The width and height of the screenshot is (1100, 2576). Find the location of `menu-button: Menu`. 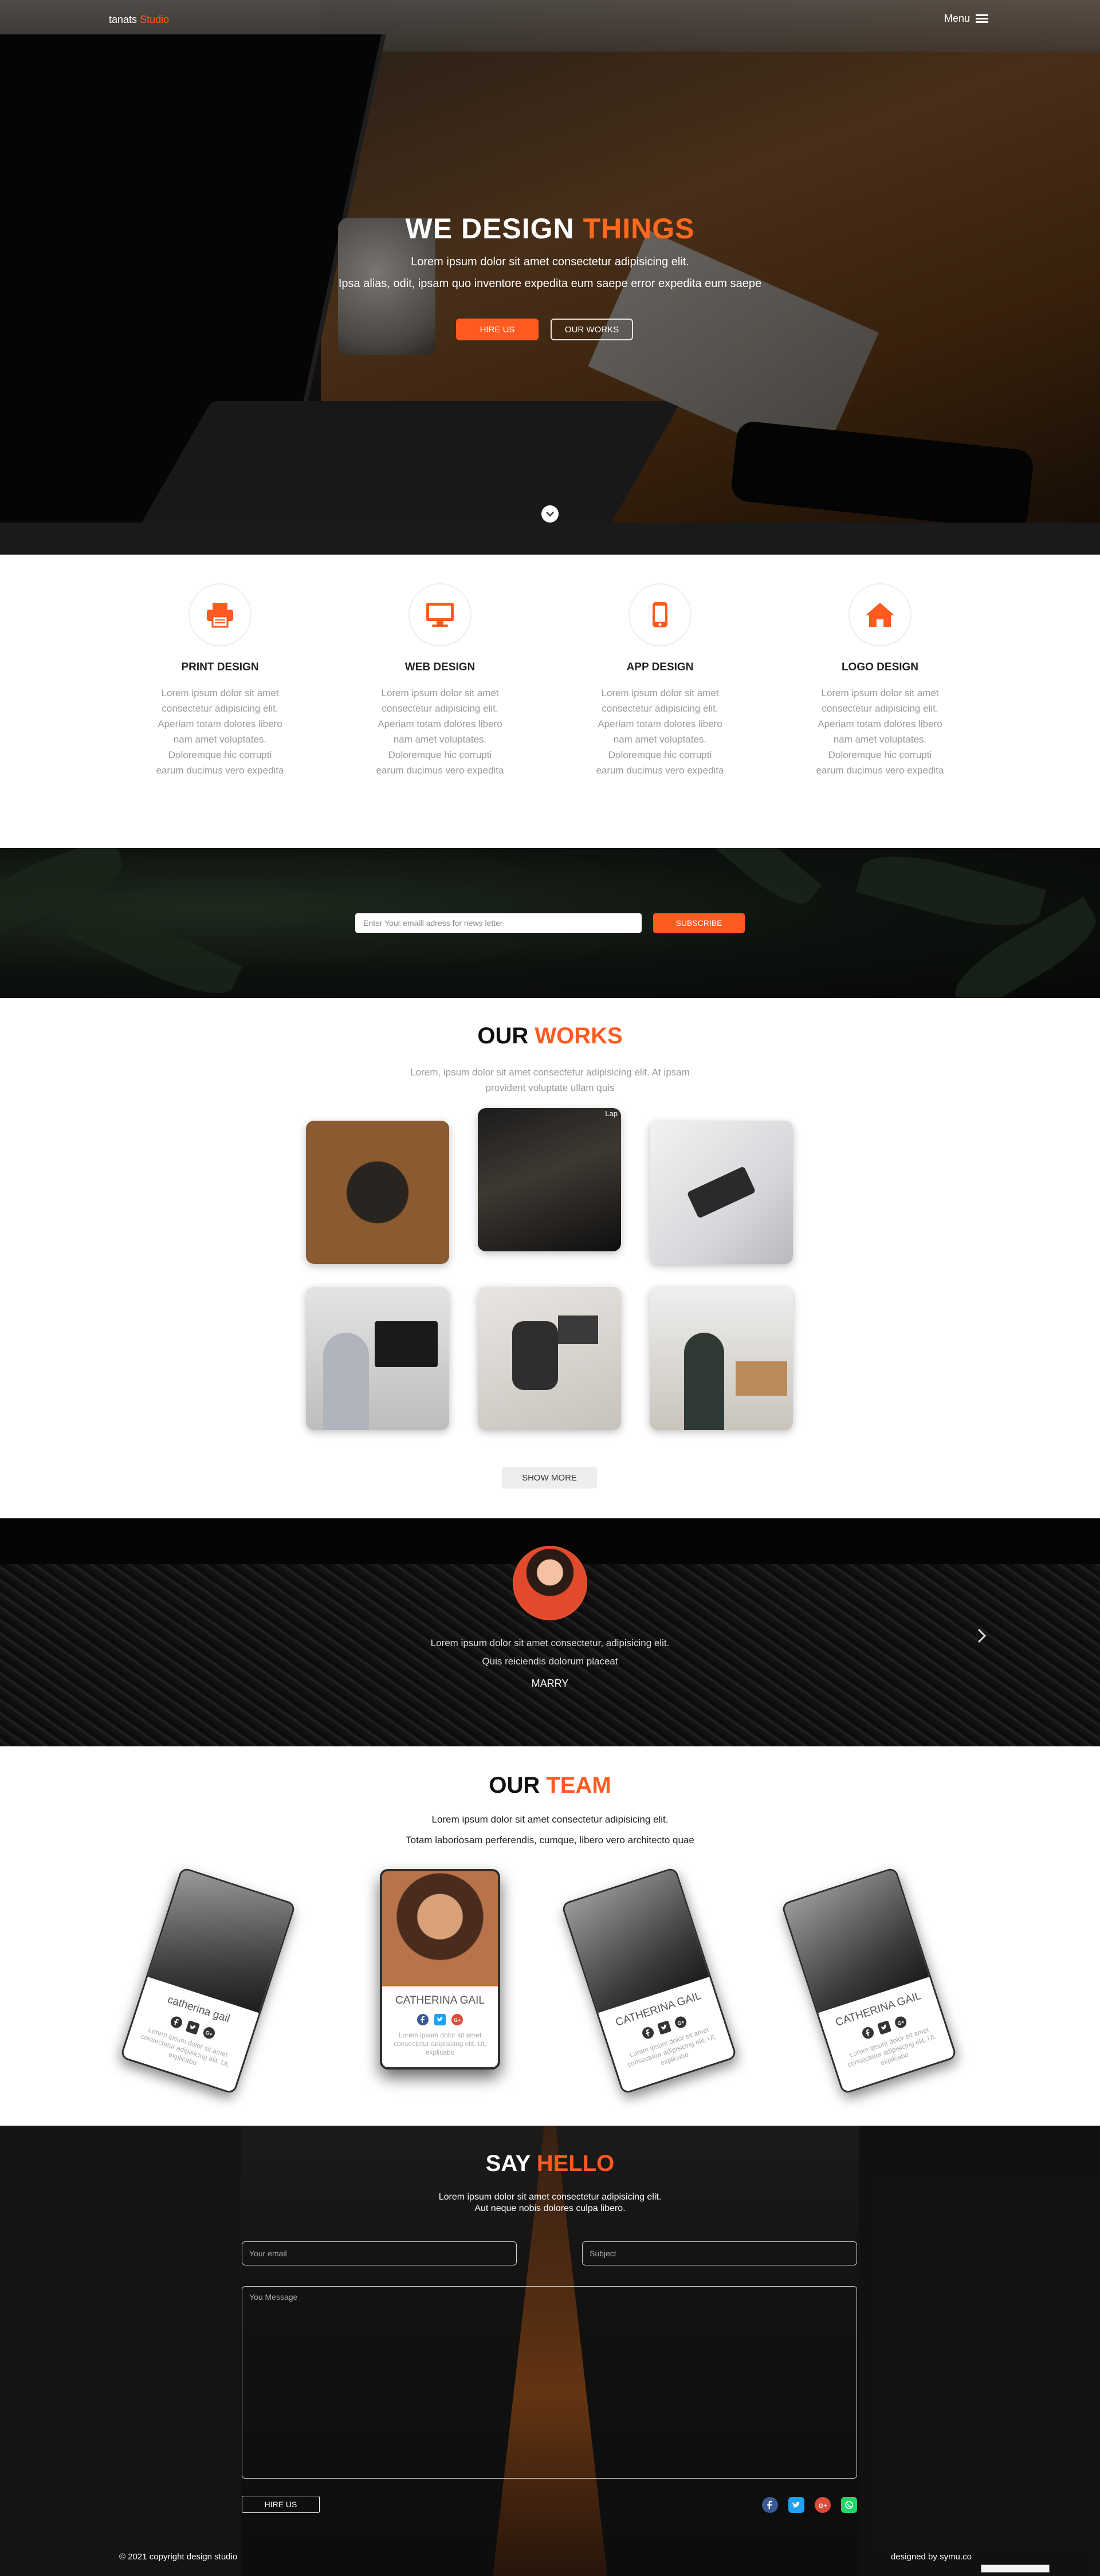

menu-button: Menu is located at coordinates (966, 19).